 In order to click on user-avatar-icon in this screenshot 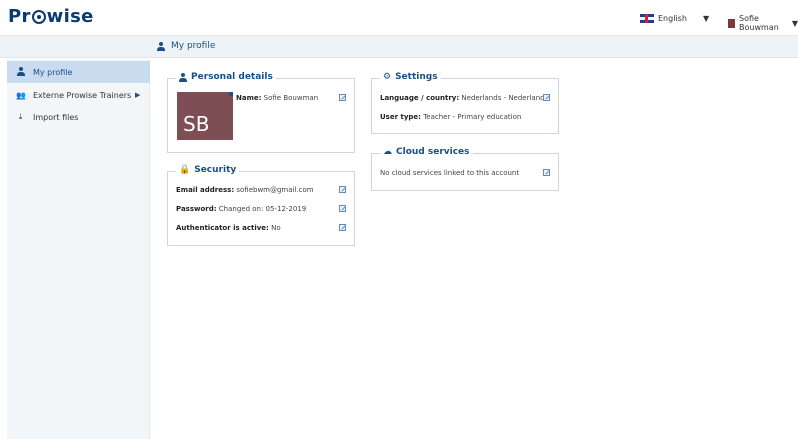, I will do `click(732, 23)`.